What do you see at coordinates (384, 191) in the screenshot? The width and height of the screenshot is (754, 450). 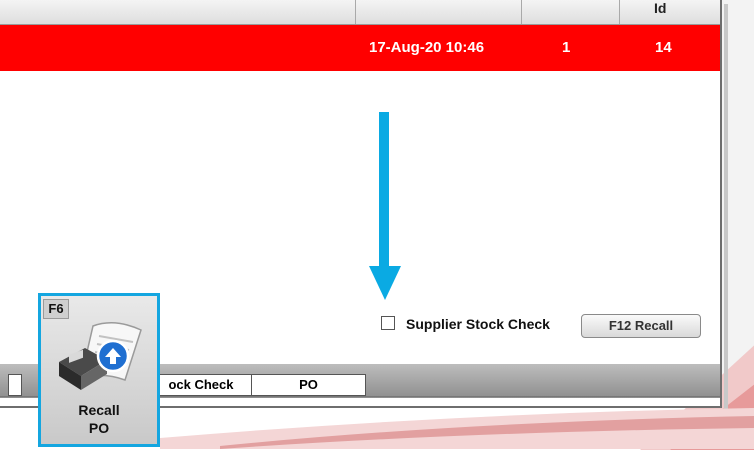 I see `annotation-arrow-shaft` at bounding box center [384, 191].